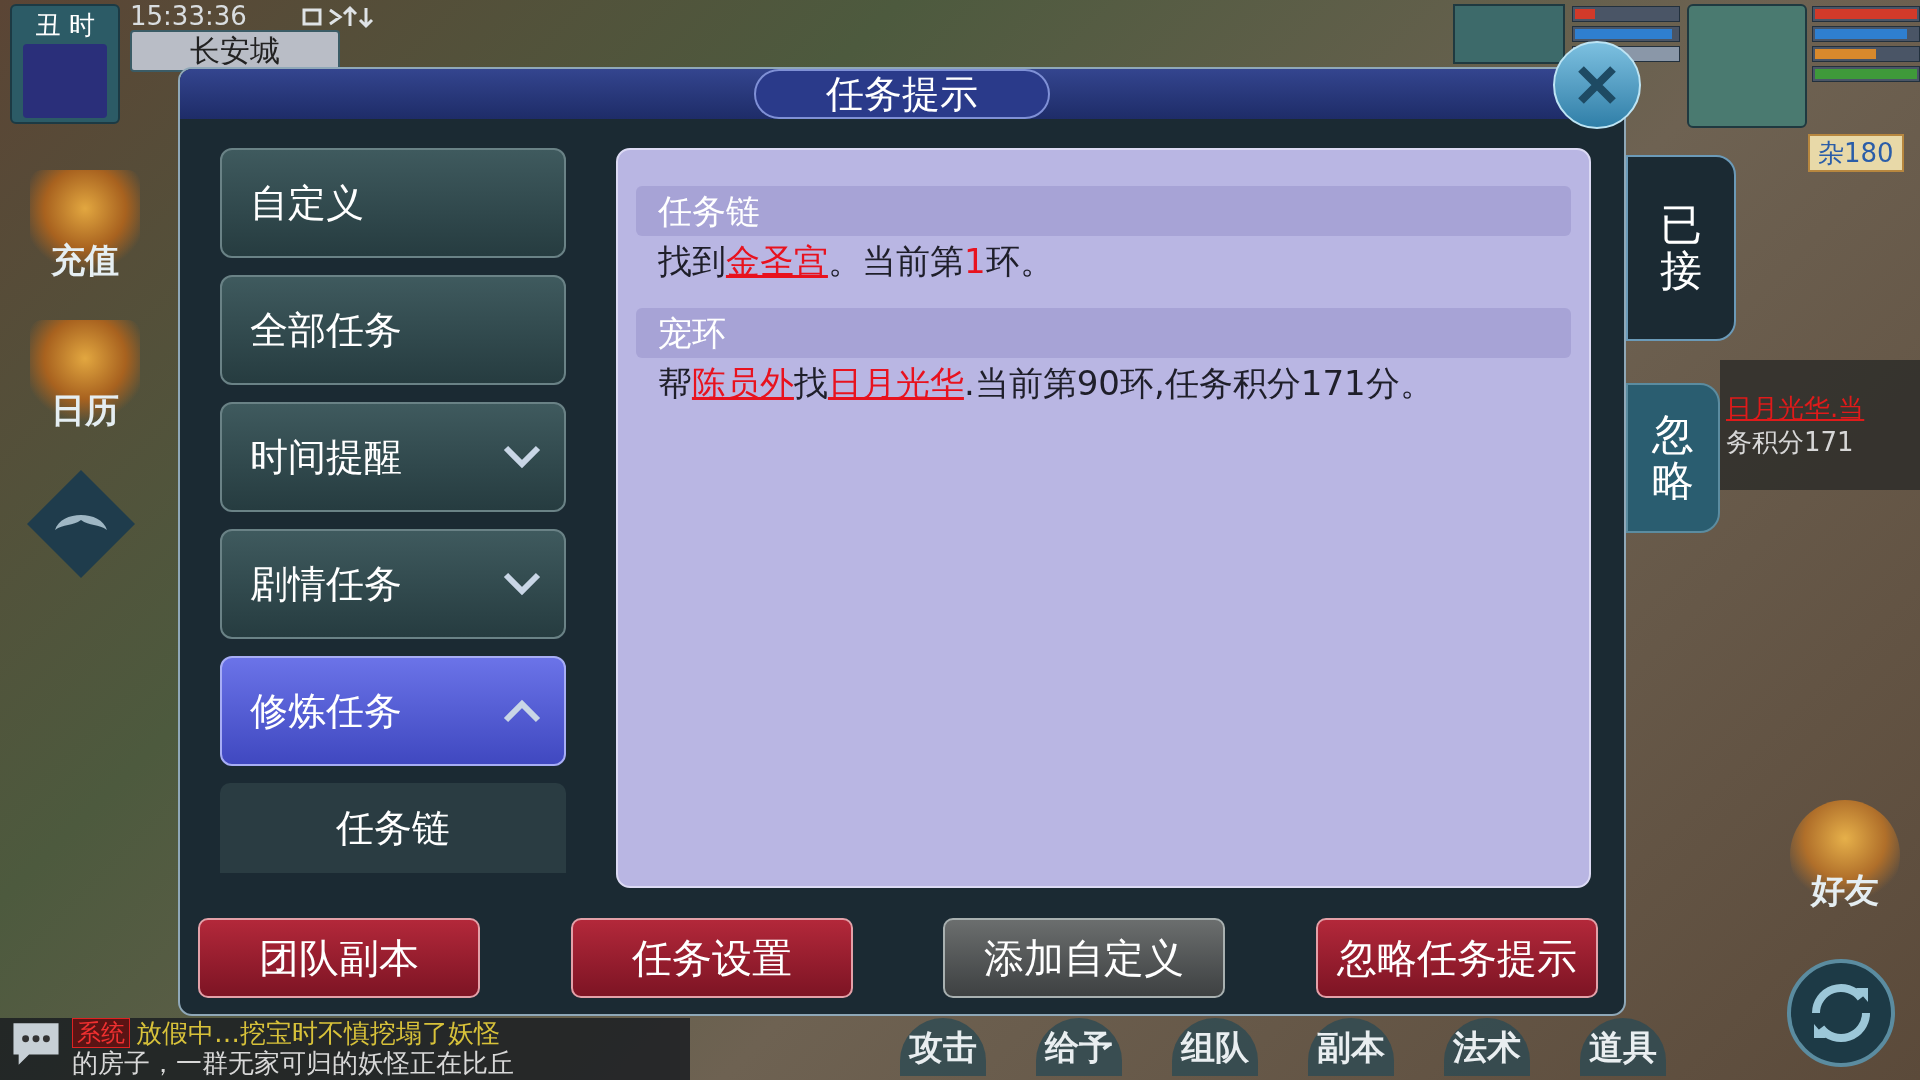  I want to click on network-arrows-icon, so click(338, 17).